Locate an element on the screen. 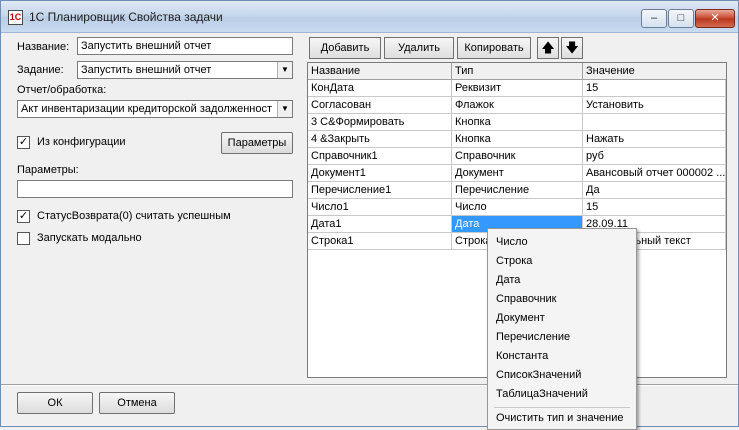 This screenshot has height=430, width=739. menu-item-value-list: СписокЗначений is located at coordinates (538, 375).